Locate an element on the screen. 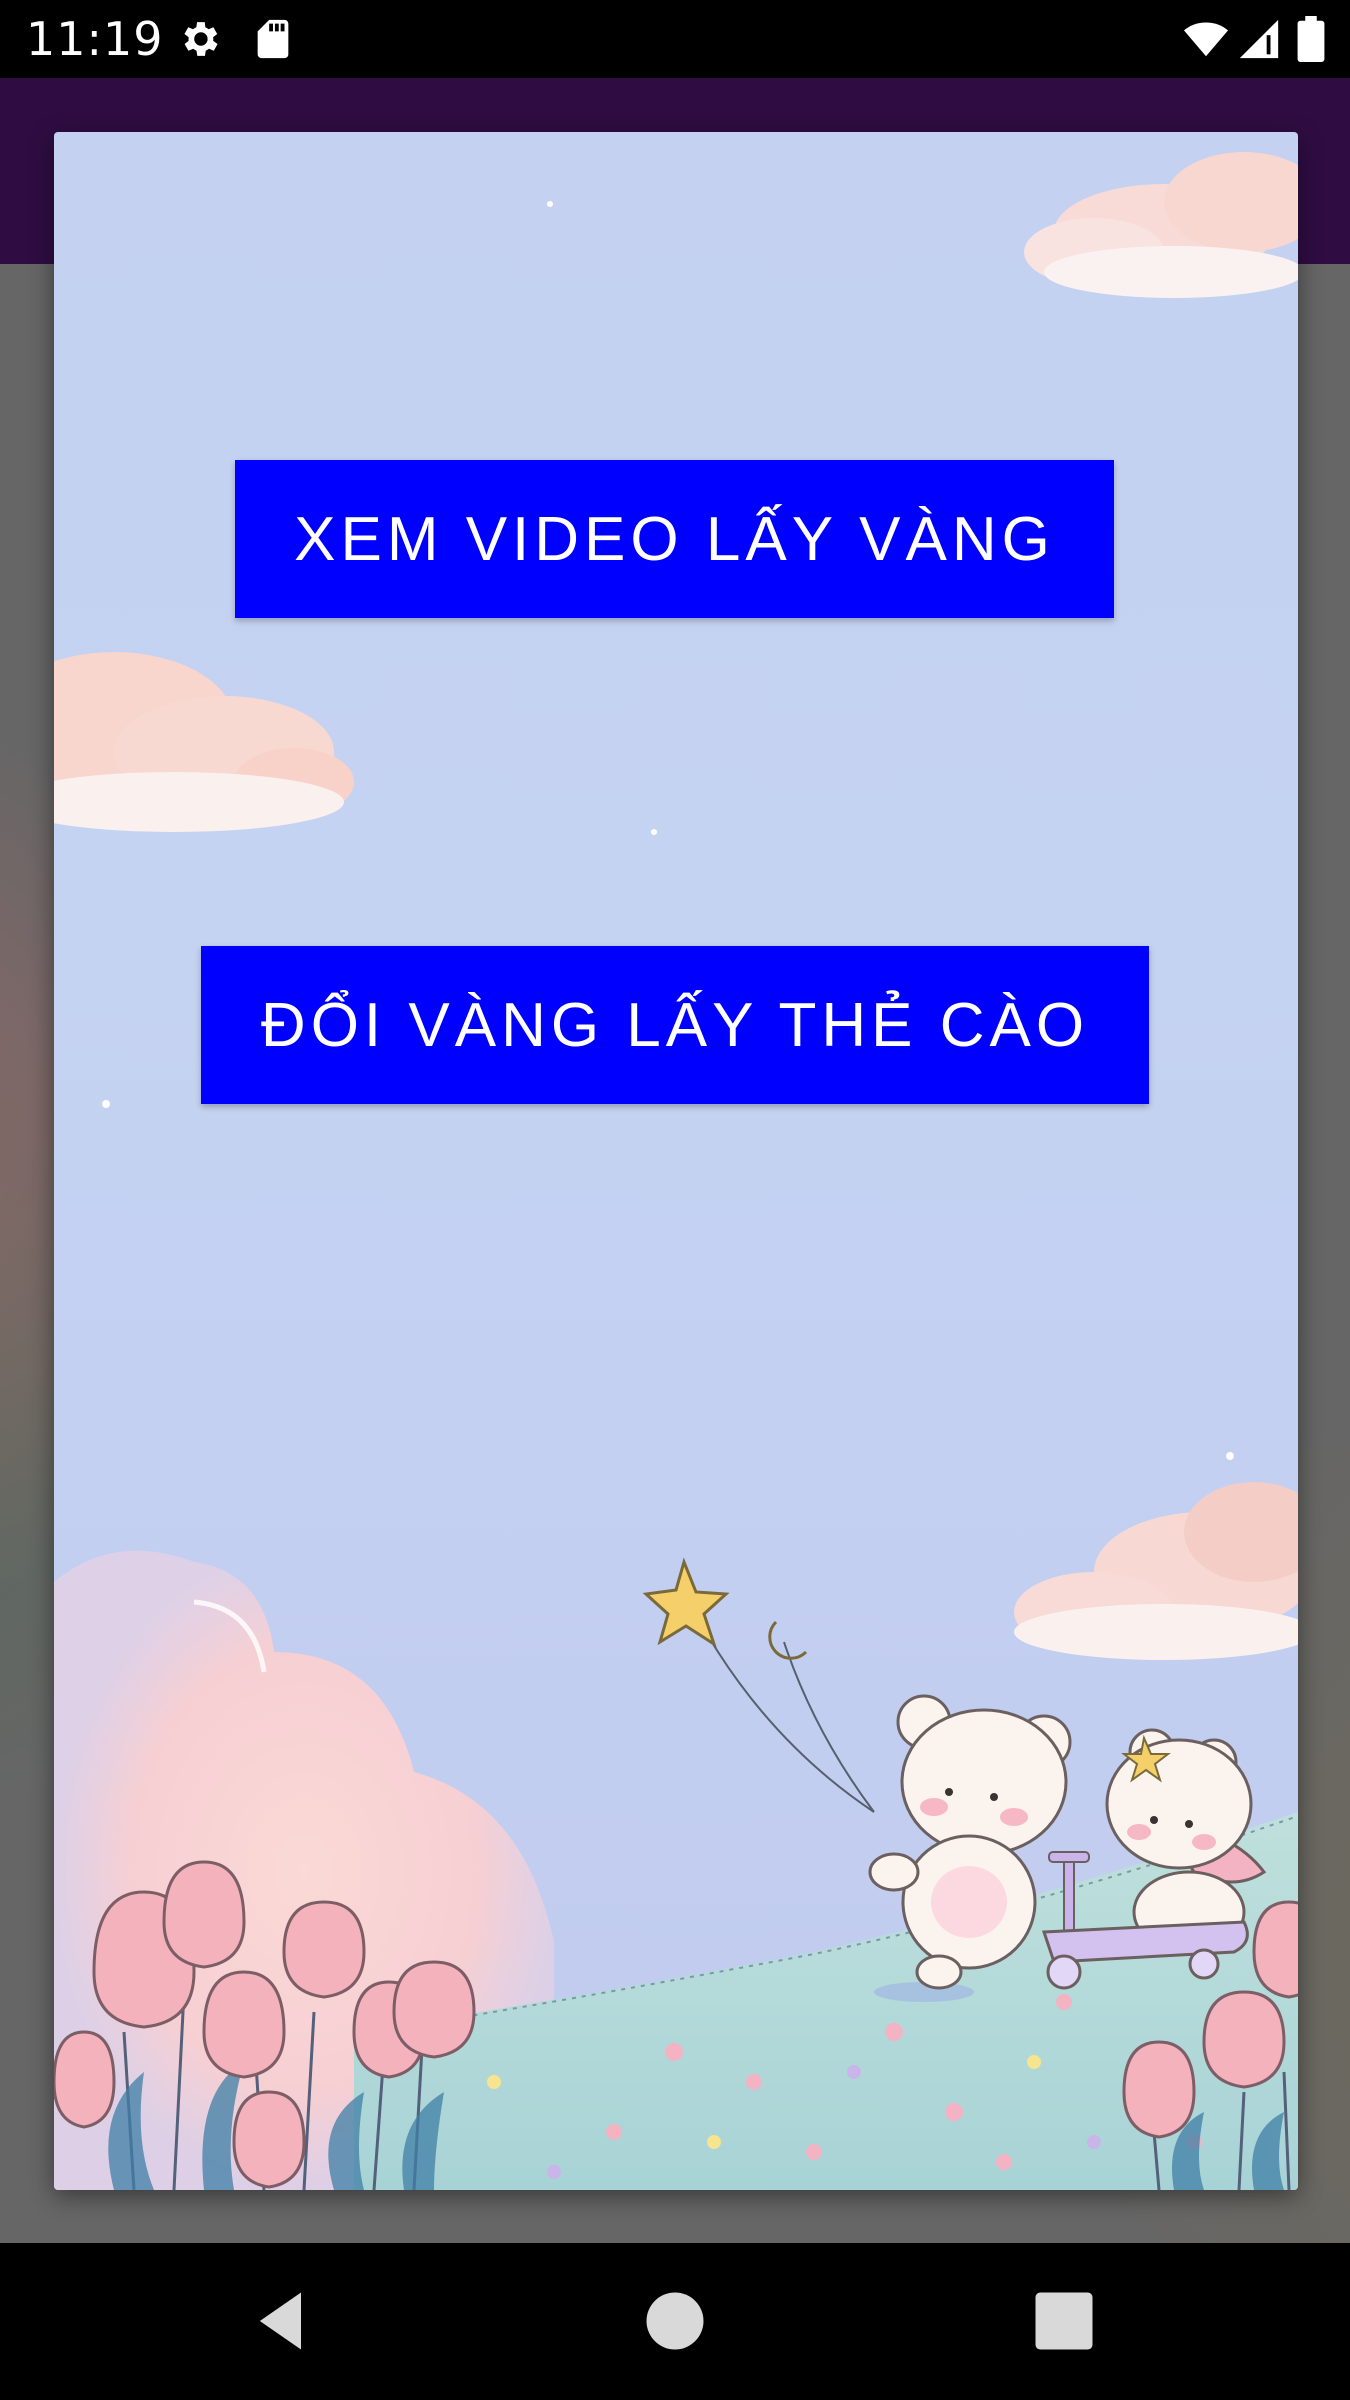 Image resolution: width=1350 pixels, height=2400 pixels. cell-signal-icon is located at coordinates (1259, 39).